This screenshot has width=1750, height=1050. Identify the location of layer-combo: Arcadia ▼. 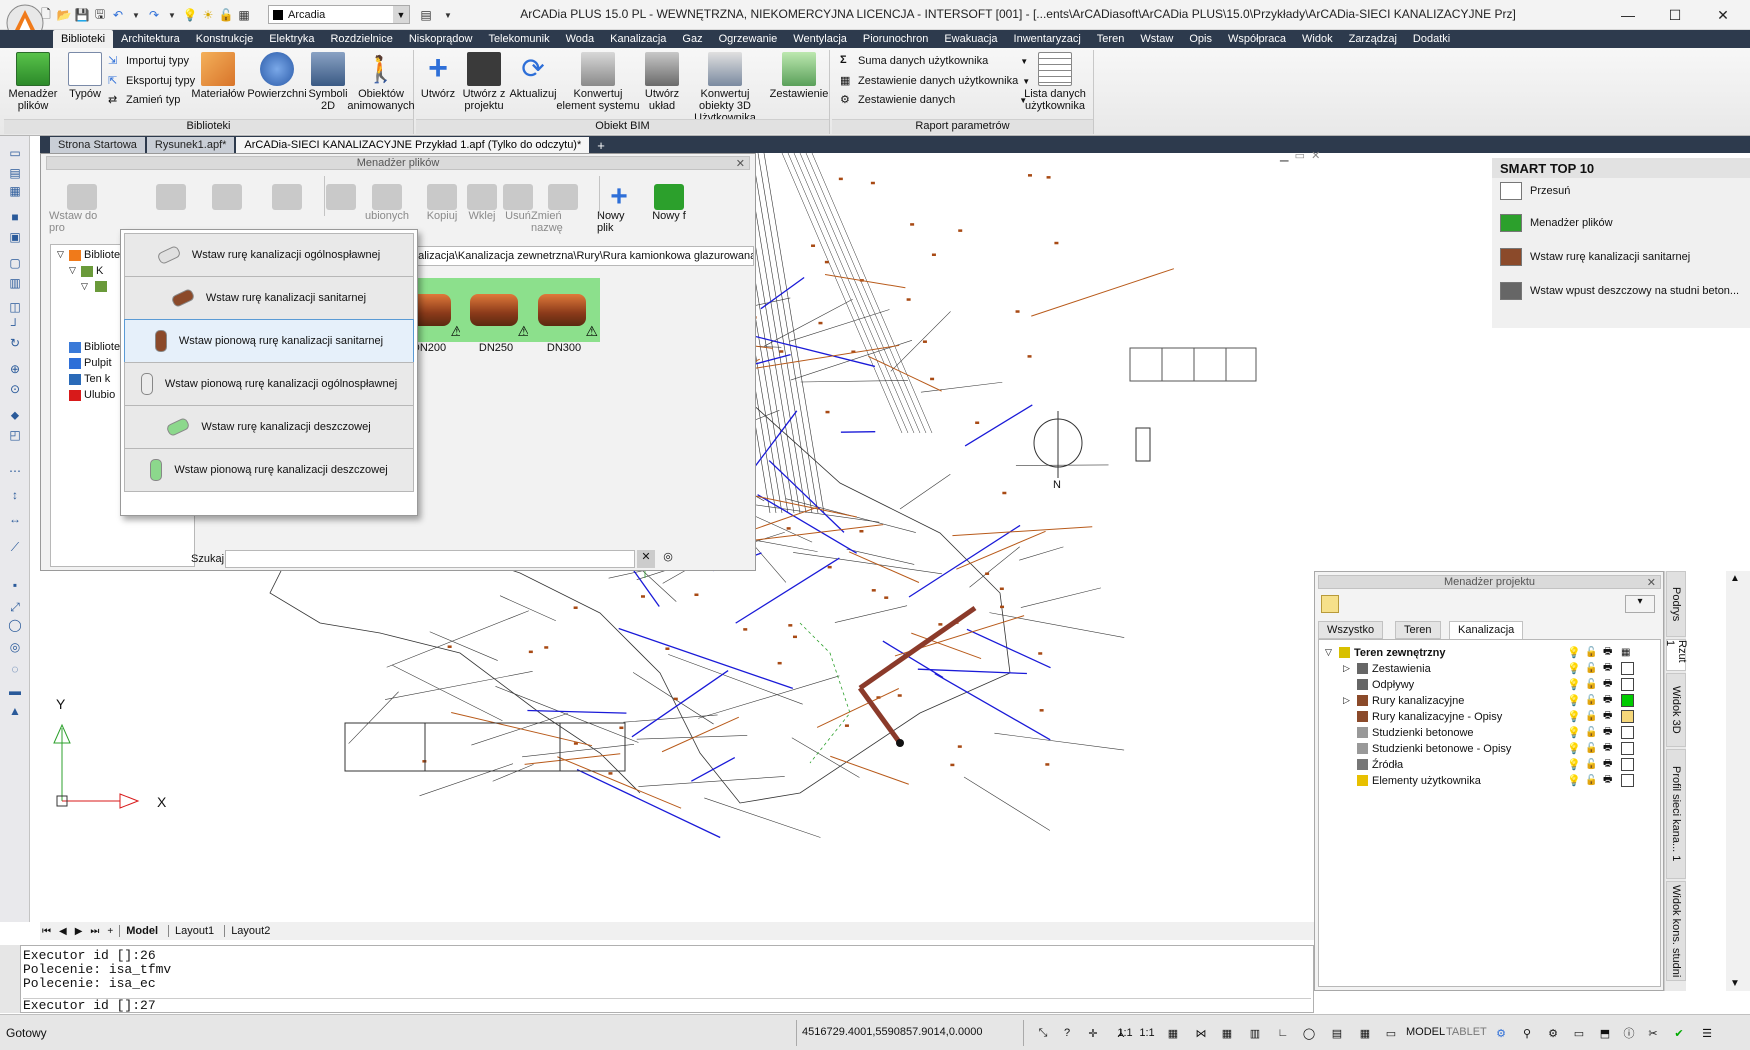
(339, 14).